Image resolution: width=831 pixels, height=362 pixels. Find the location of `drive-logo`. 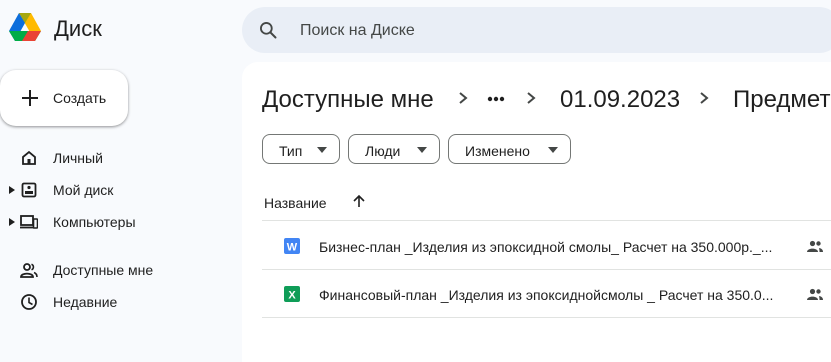

drive-logo is located at coordinates (25, 27).